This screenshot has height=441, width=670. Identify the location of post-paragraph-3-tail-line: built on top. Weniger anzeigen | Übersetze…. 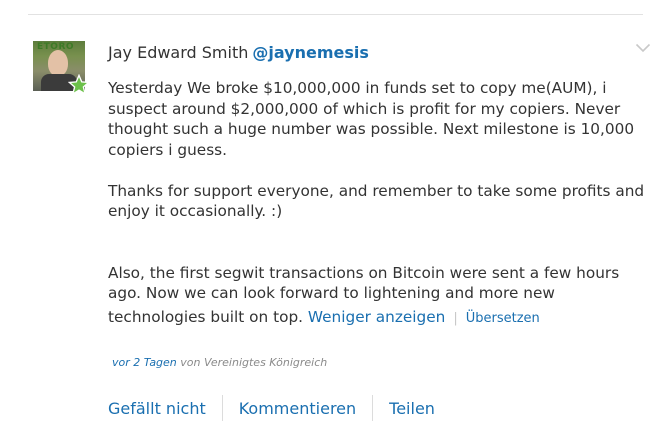
(374, 317).